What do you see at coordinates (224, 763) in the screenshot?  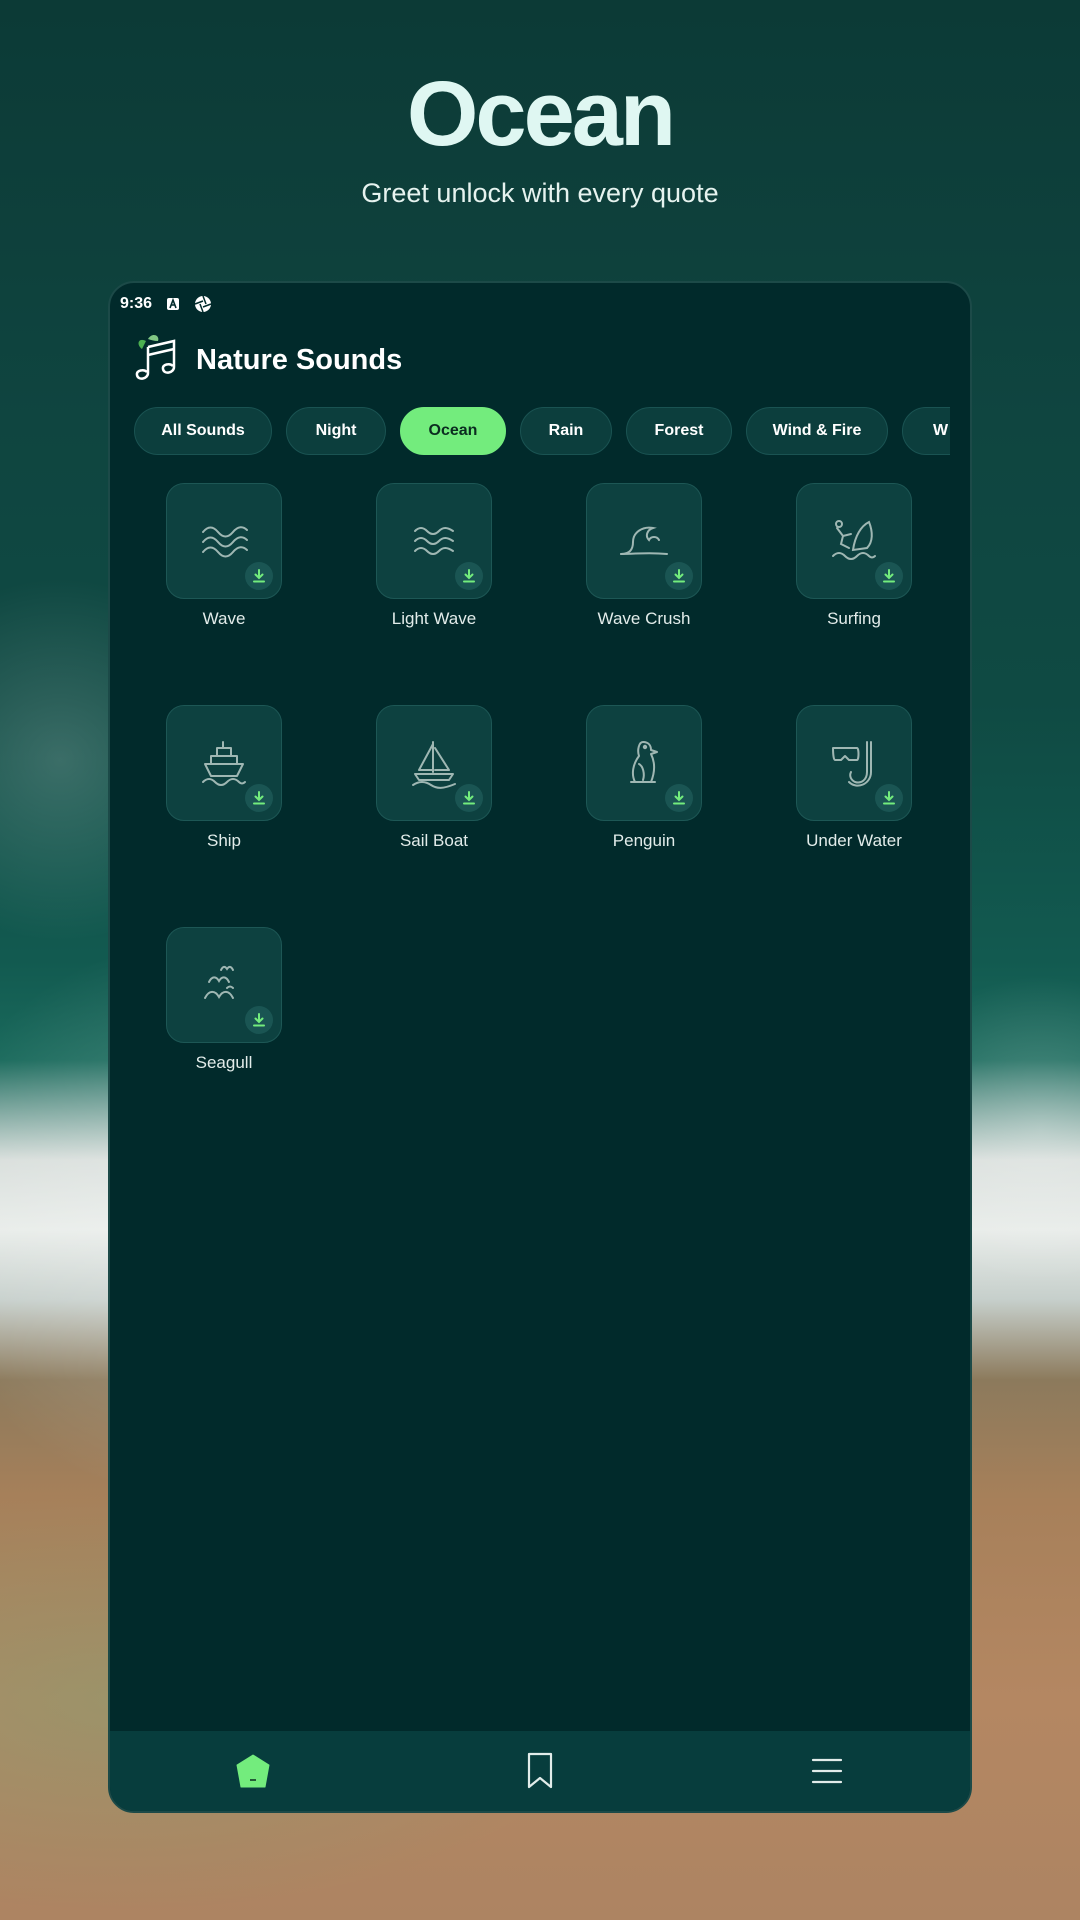 I see `ship-icon` at bounding box center [224, 763].